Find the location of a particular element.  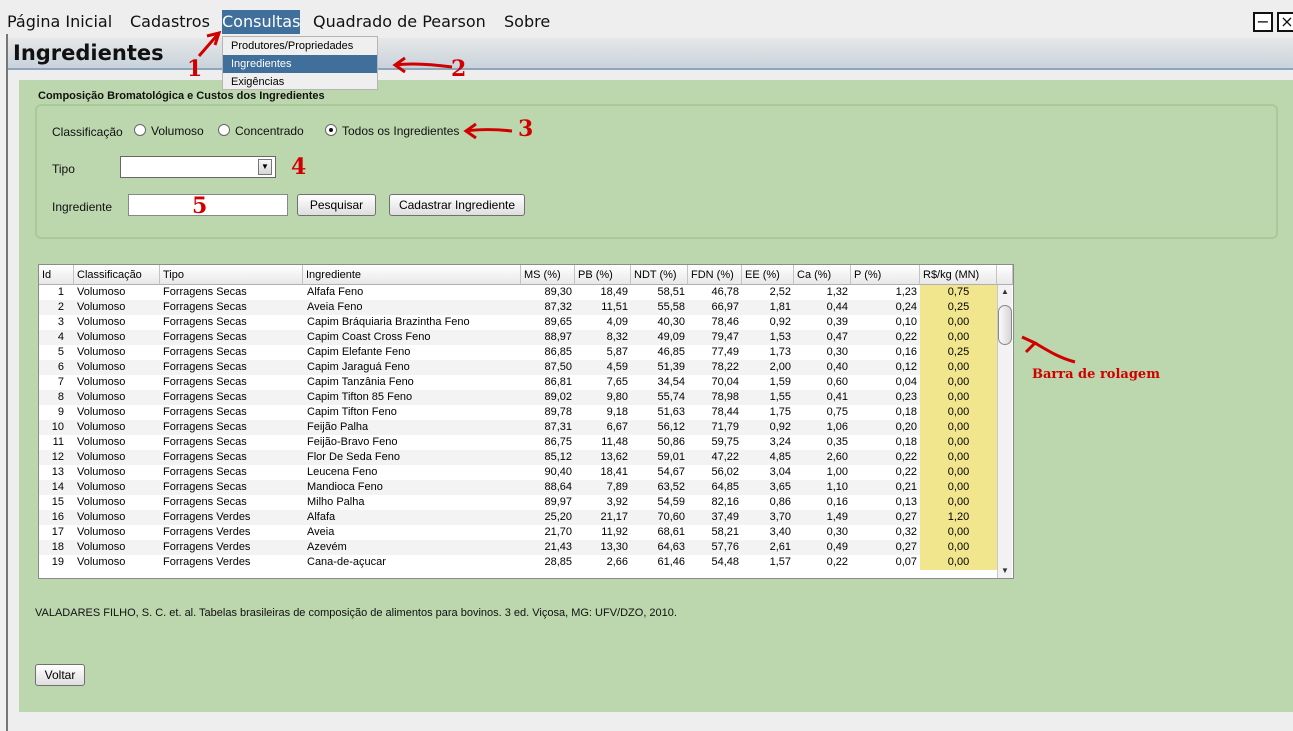

cell-p: 0,27 is located at coordinates (906, 547).